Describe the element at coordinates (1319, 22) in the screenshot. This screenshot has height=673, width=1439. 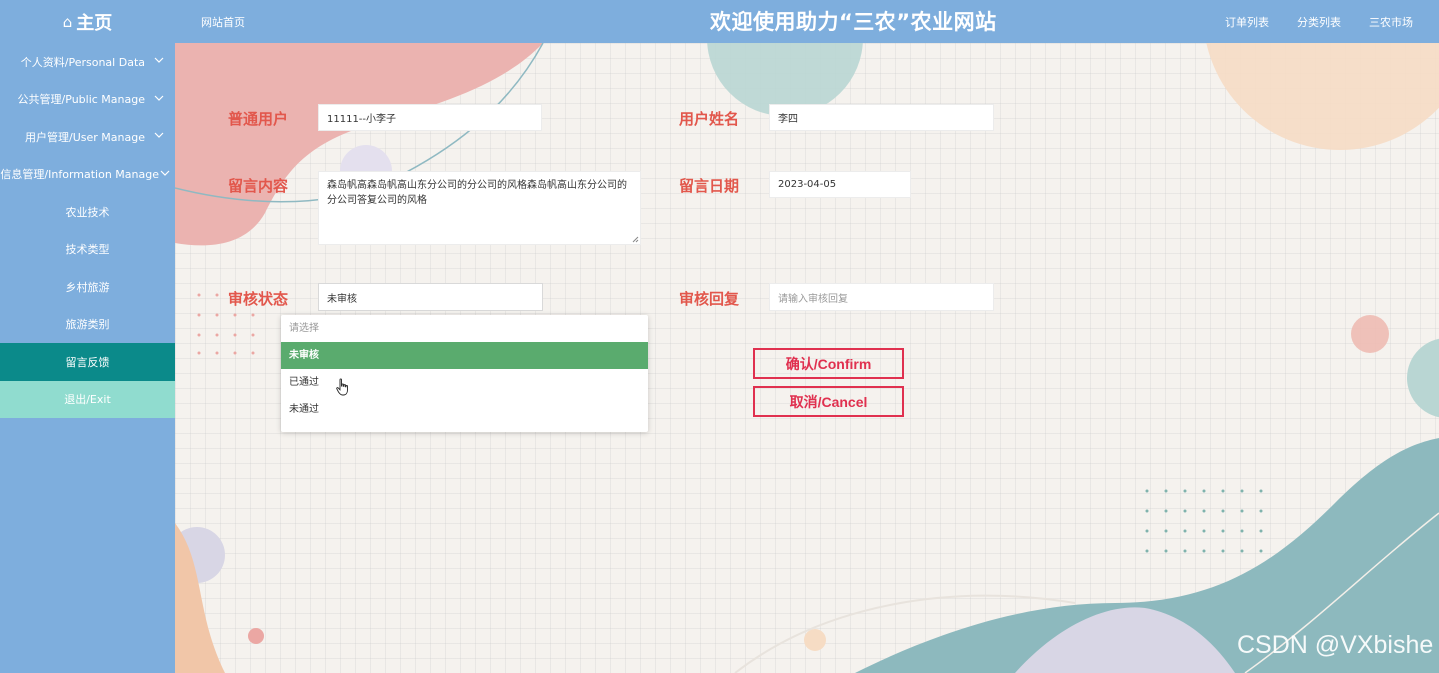
I see `category-list-link: 分类列表` at that location.